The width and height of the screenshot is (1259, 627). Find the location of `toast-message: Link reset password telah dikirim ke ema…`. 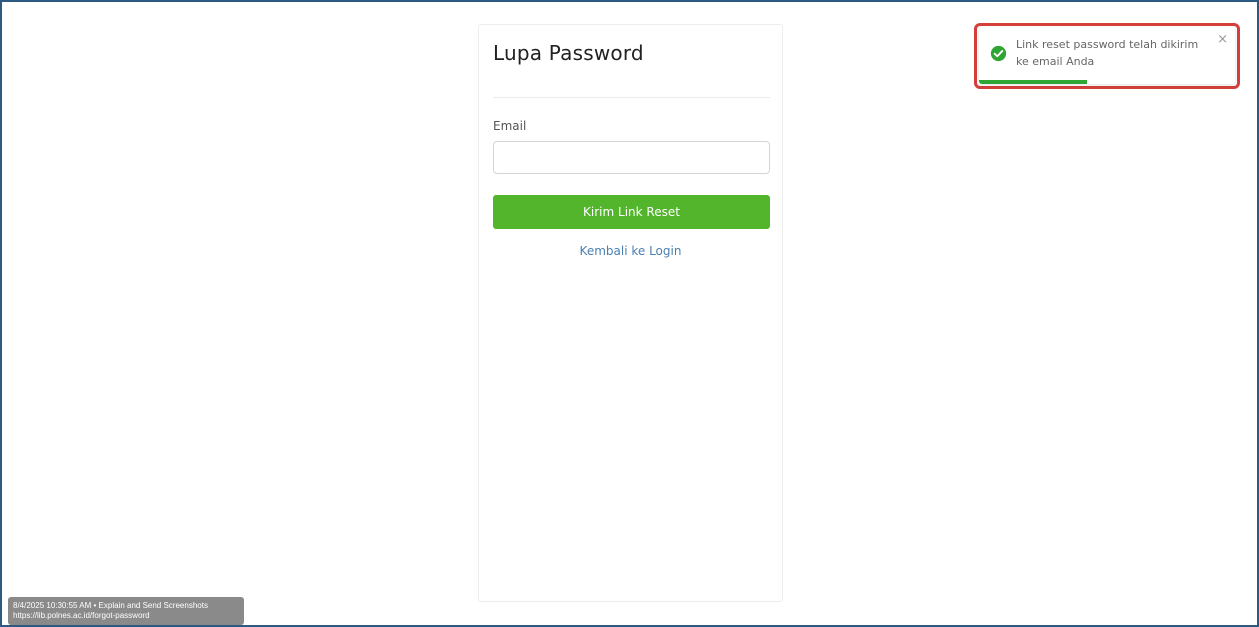

toast-message: Link reset password telah dikirim ke ema… is located at coordinates (1107, 53).